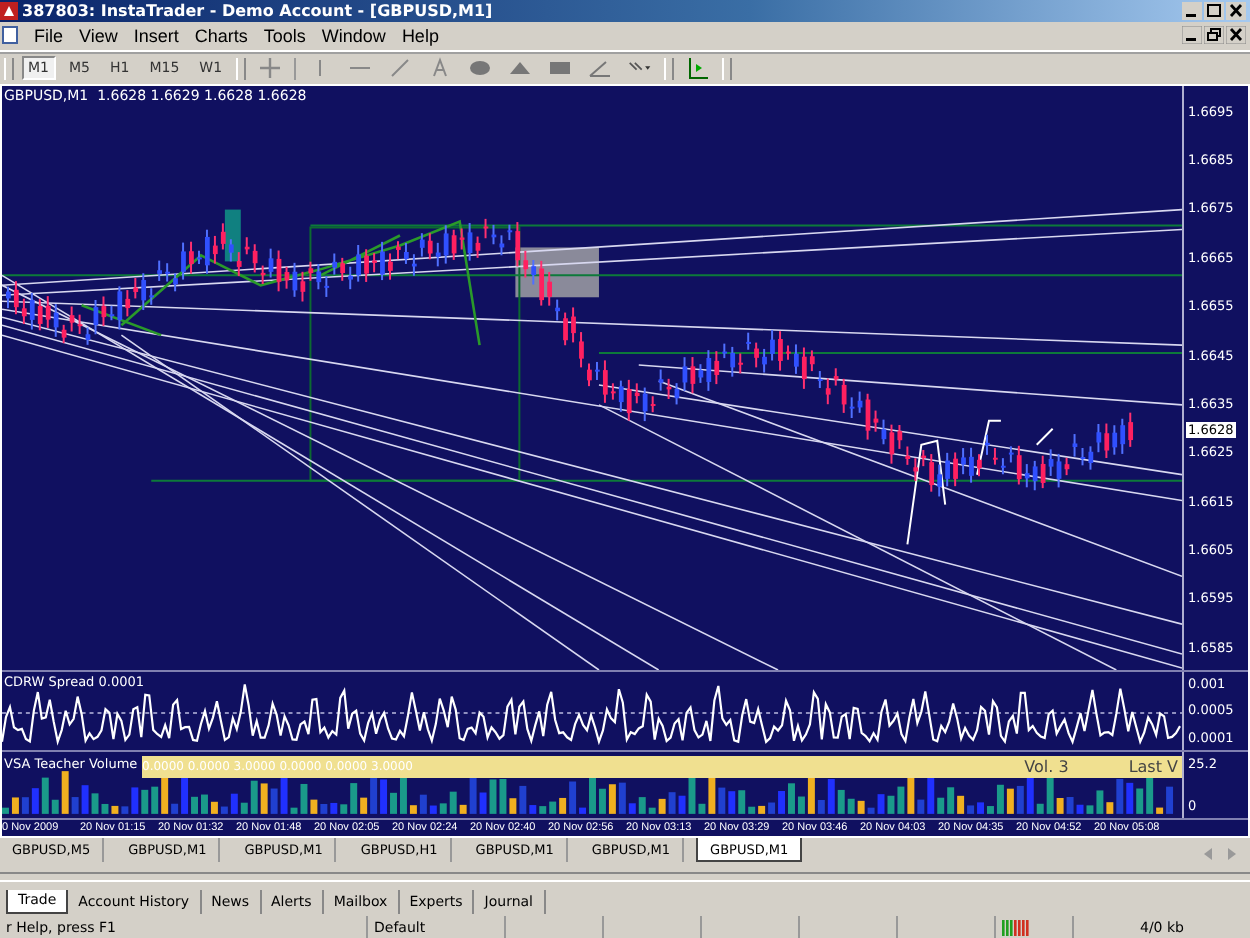 This screenshot has width=1250, height=938. Describe the element at coordinates (284, 35) in the screenshot. I see `menu-item: Tools` at that location.